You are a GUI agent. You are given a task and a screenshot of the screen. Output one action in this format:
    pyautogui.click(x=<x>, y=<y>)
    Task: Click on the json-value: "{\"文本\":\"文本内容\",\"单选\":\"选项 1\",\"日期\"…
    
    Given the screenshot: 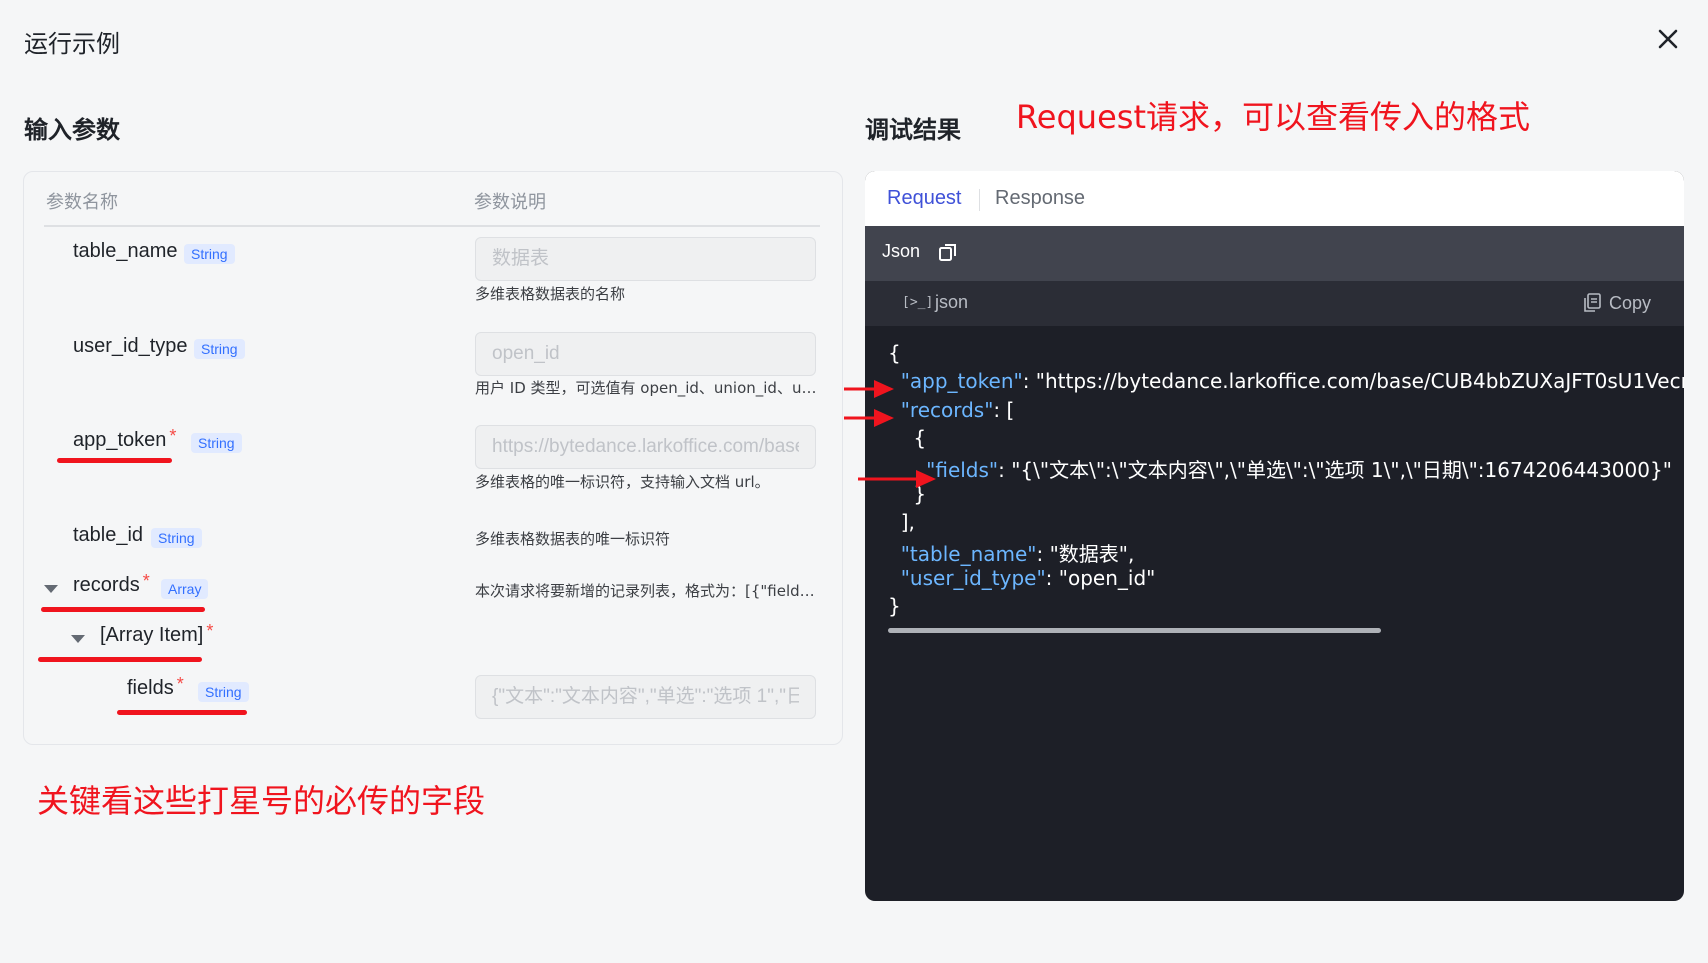 What is the action you would take?
    pyautogui.click(x=1341, y=470)
    